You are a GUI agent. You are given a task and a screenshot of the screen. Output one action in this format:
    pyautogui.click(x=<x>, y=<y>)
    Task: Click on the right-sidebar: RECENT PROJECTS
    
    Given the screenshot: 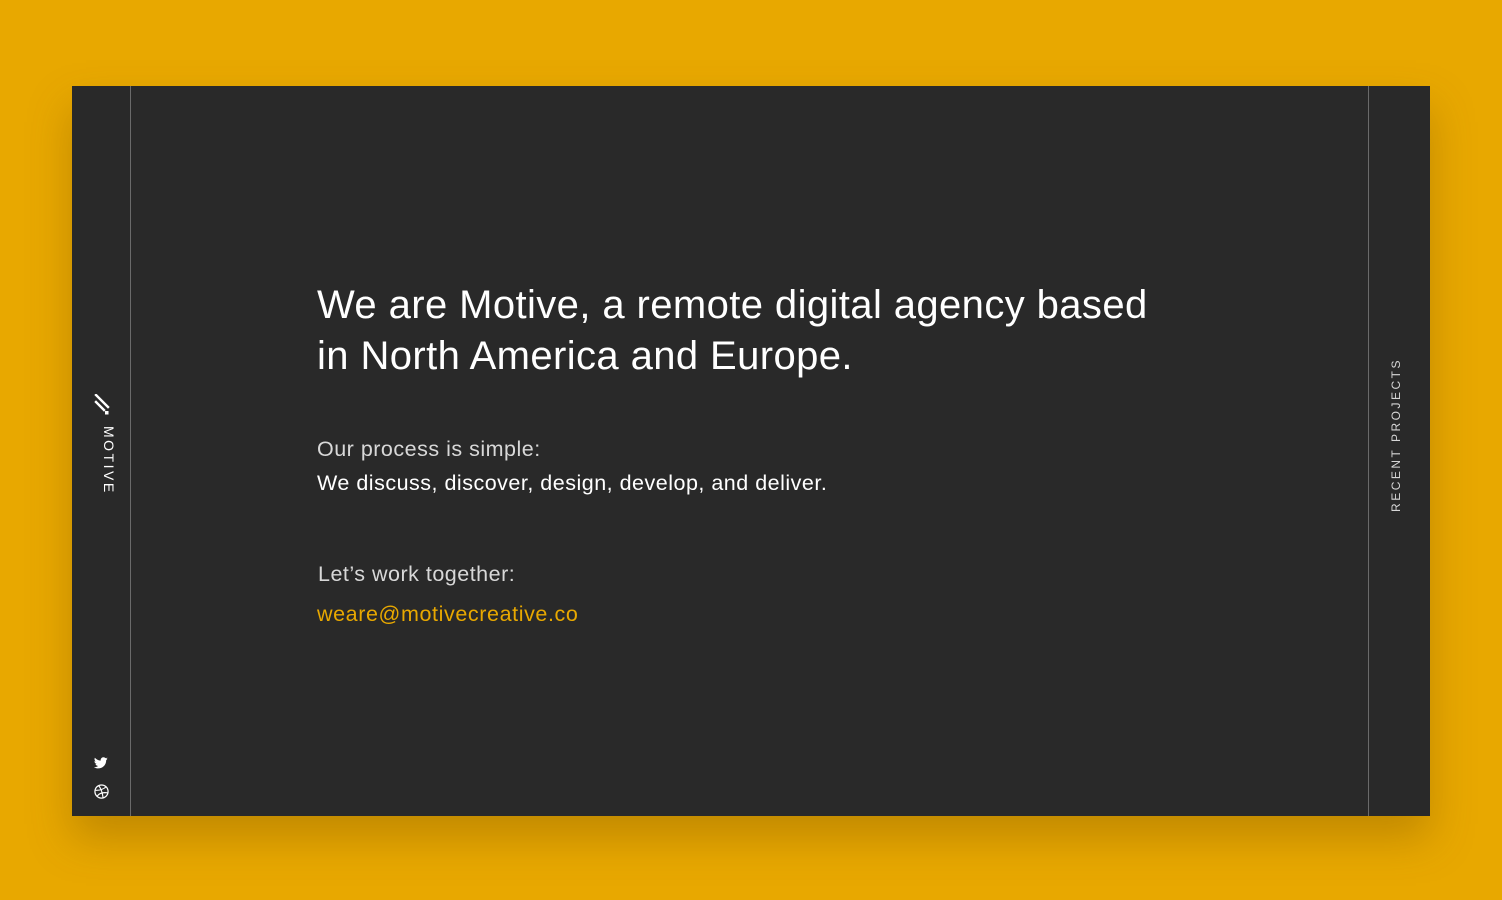 What is the action you would take?
    pyautogui.click(x=1399, y=451)
    